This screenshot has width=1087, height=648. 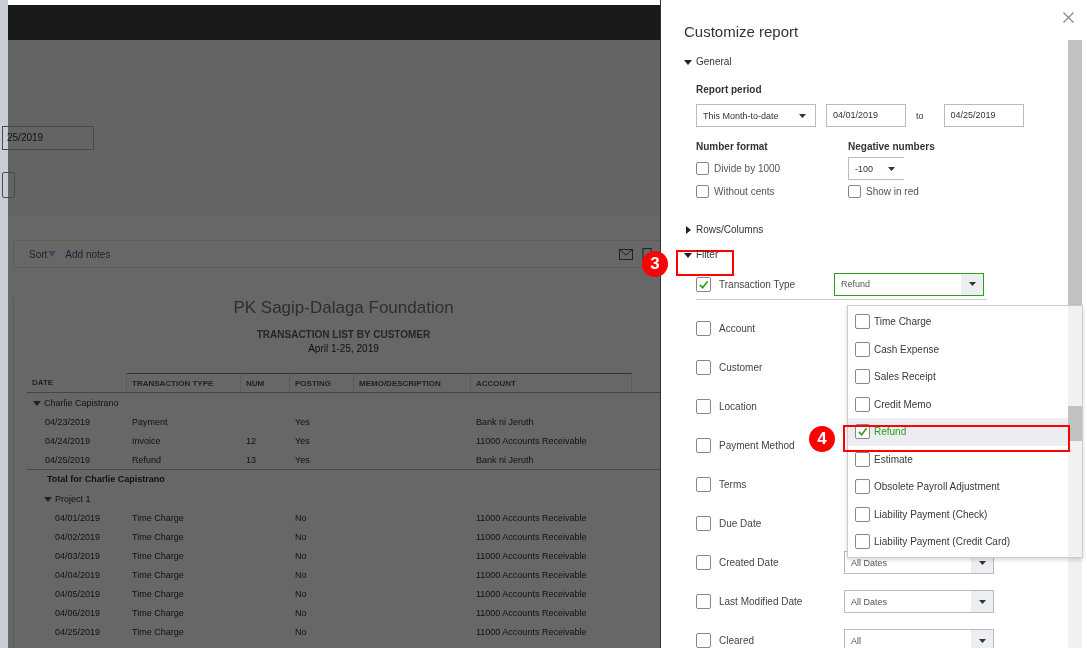 What do you see at coordinates (730, 229) in the screenshot?
I see `section-header: Rows/Columns` at bounding box center [730, 229].